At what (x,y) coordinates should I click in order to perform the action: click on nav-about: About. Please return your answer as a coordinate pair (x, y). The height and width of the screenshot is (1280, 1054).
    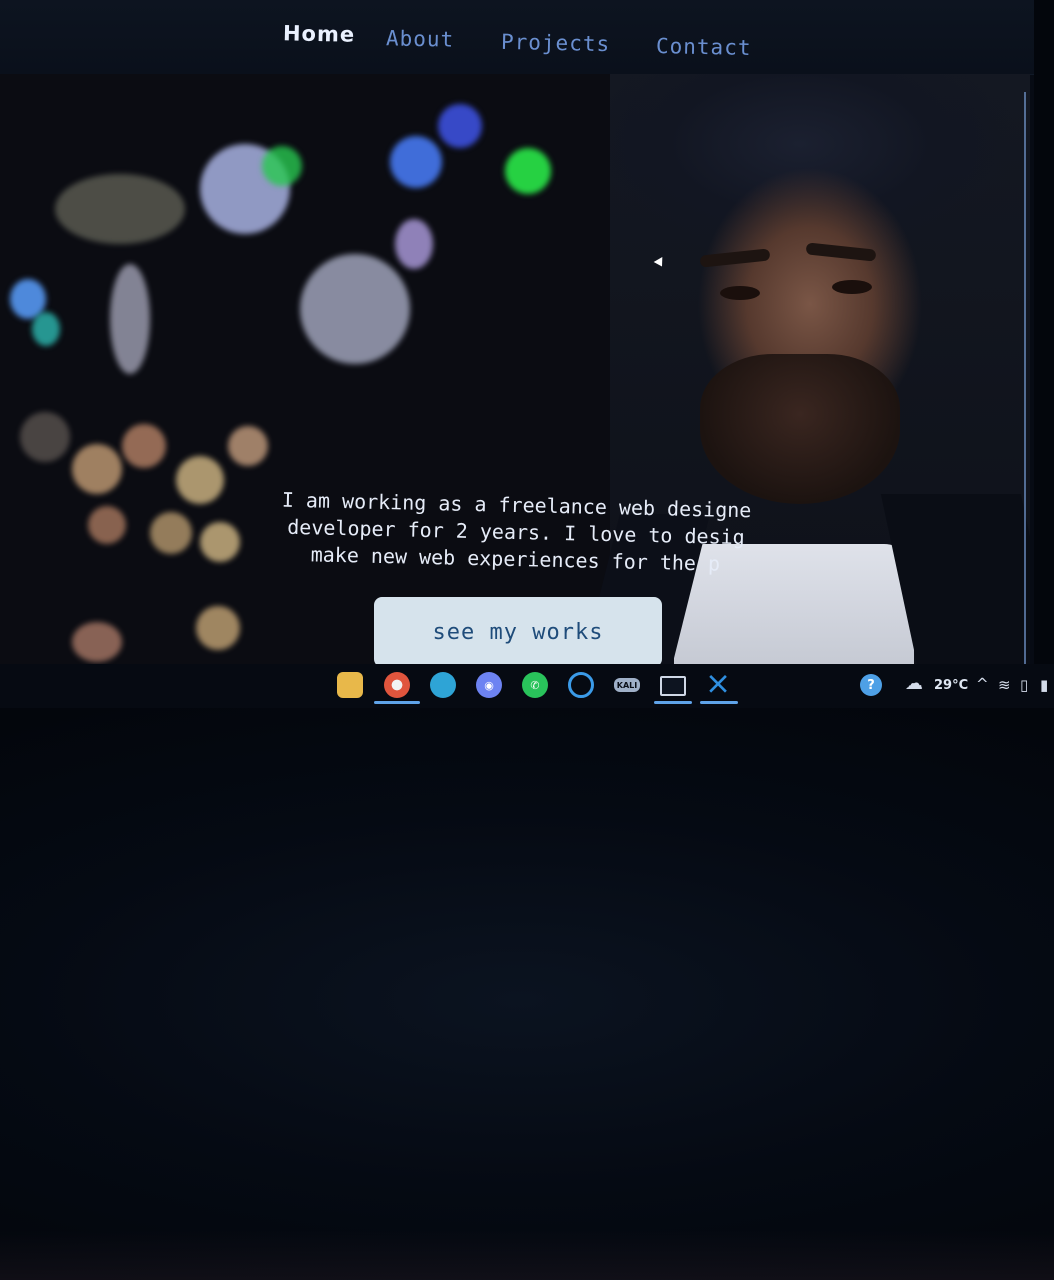
    Looking at the image, I should click on (420, 38).